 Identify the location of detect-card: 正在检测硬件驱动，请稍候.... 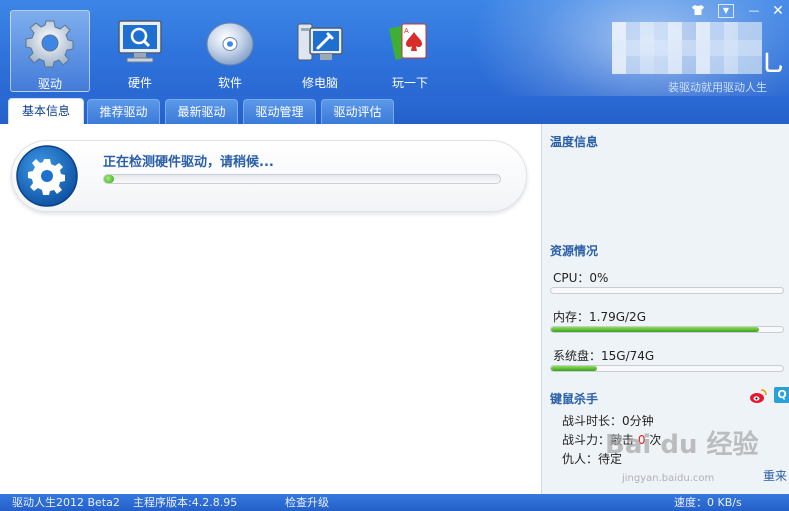
(269, 176).